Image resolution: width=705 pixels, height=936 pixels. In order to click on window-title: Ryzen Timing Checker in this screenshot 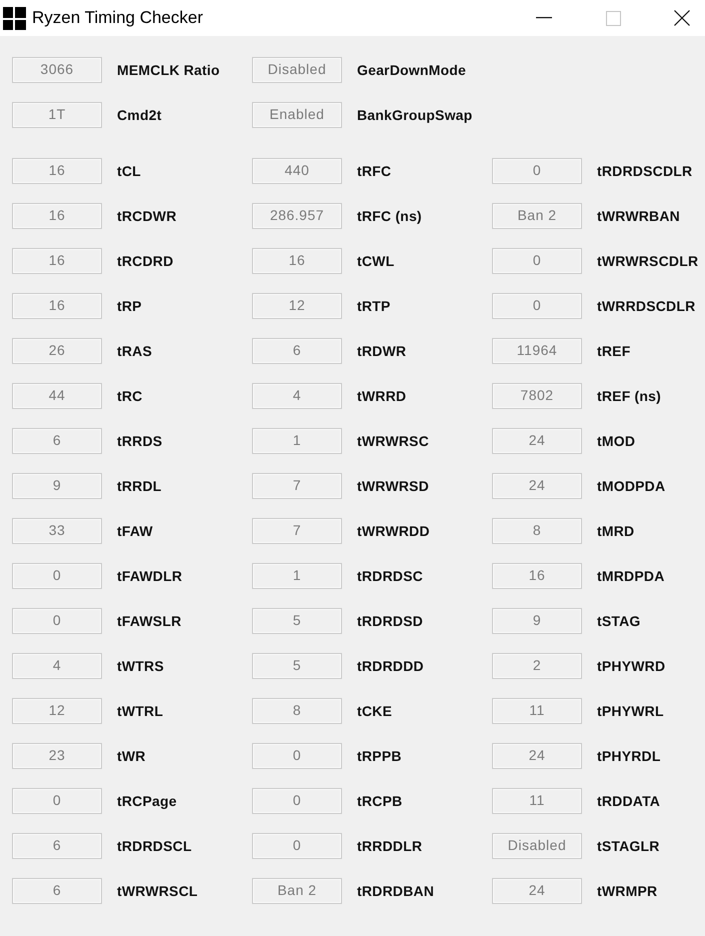, I will do `click(118, 18)`.